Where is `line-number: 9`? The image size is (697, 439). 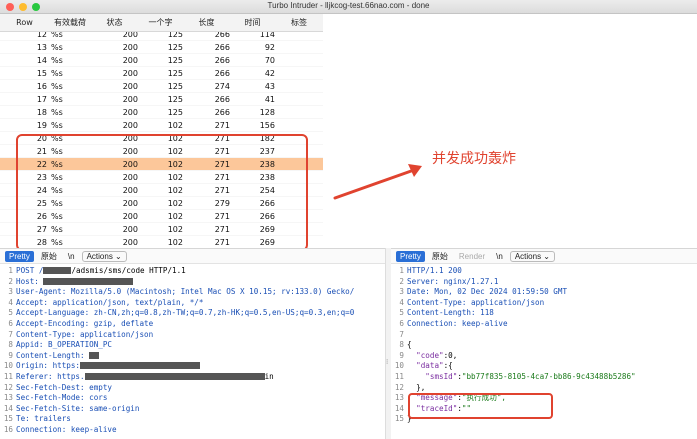 line-number: 9 is located at coordinates (401, 355).